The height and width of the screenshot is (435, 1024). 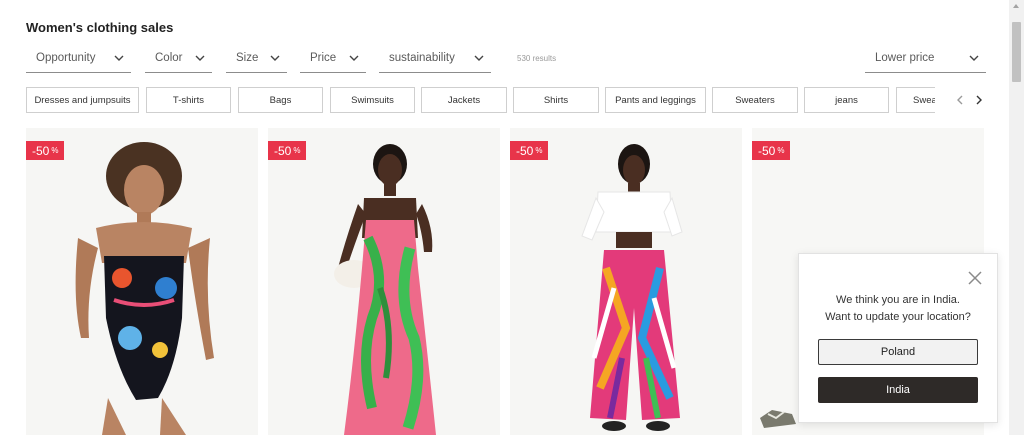 What do you see at coordinates (422, 57) in the screenshot?
I see `filter-label: sustainability` at bounding box center [422, 57].